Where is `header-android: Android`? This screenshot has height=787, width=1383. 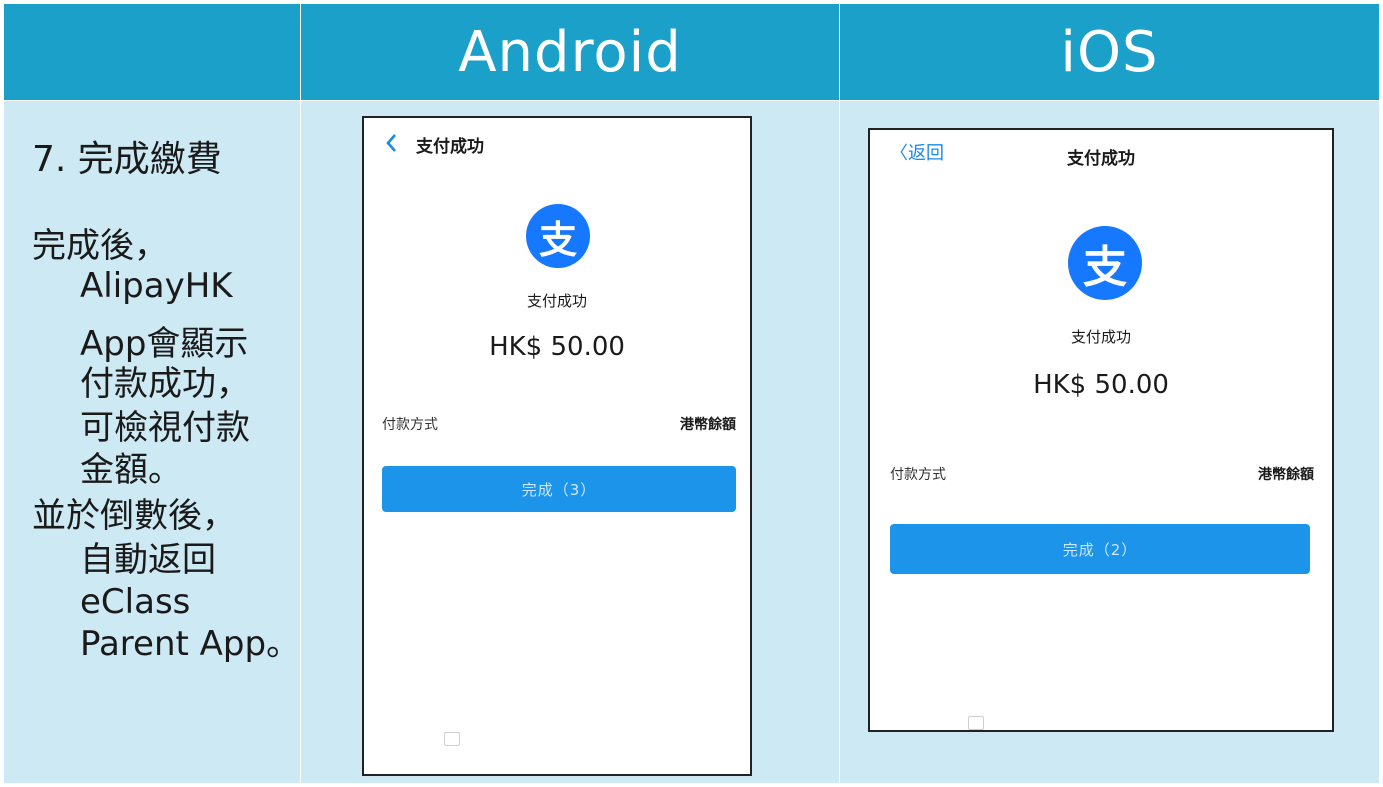
header-android: Android is located at coordinates (570, 52).